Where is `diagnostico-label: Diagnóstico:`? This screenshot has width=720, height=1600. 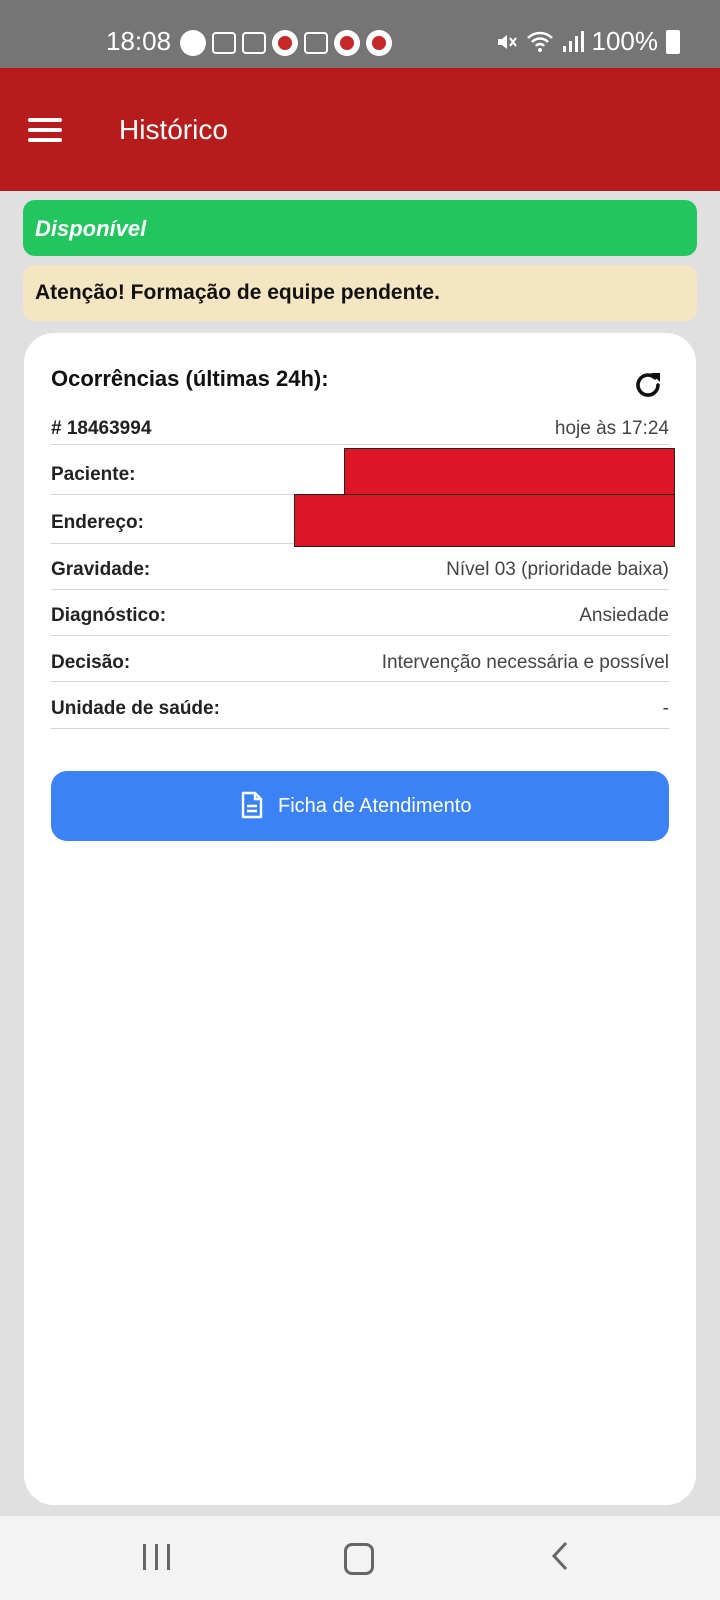
diagnostico-label: Diagnóstico: is located at coordinates (109, 615).